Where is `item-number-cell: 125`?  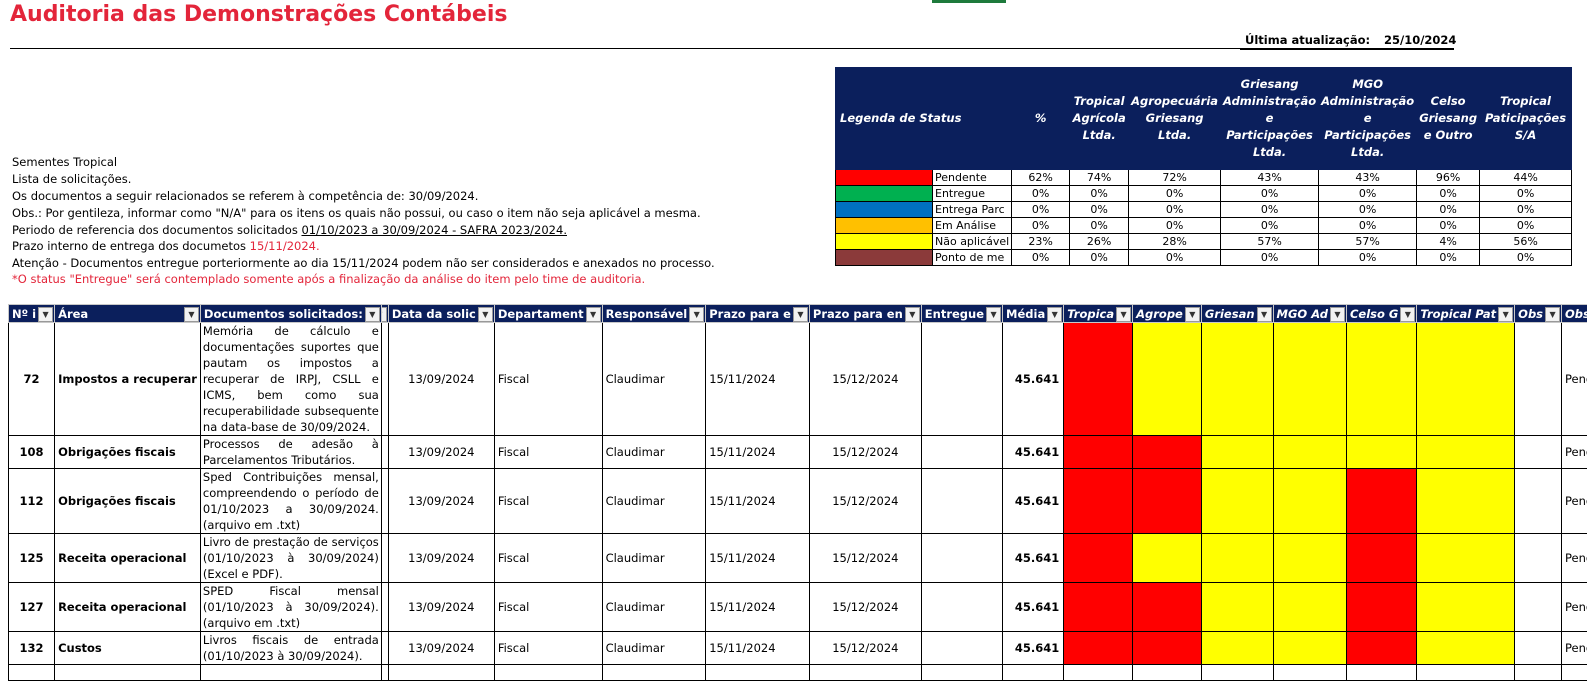 item-number-cell: 125 is located at coordinates (32, 558).